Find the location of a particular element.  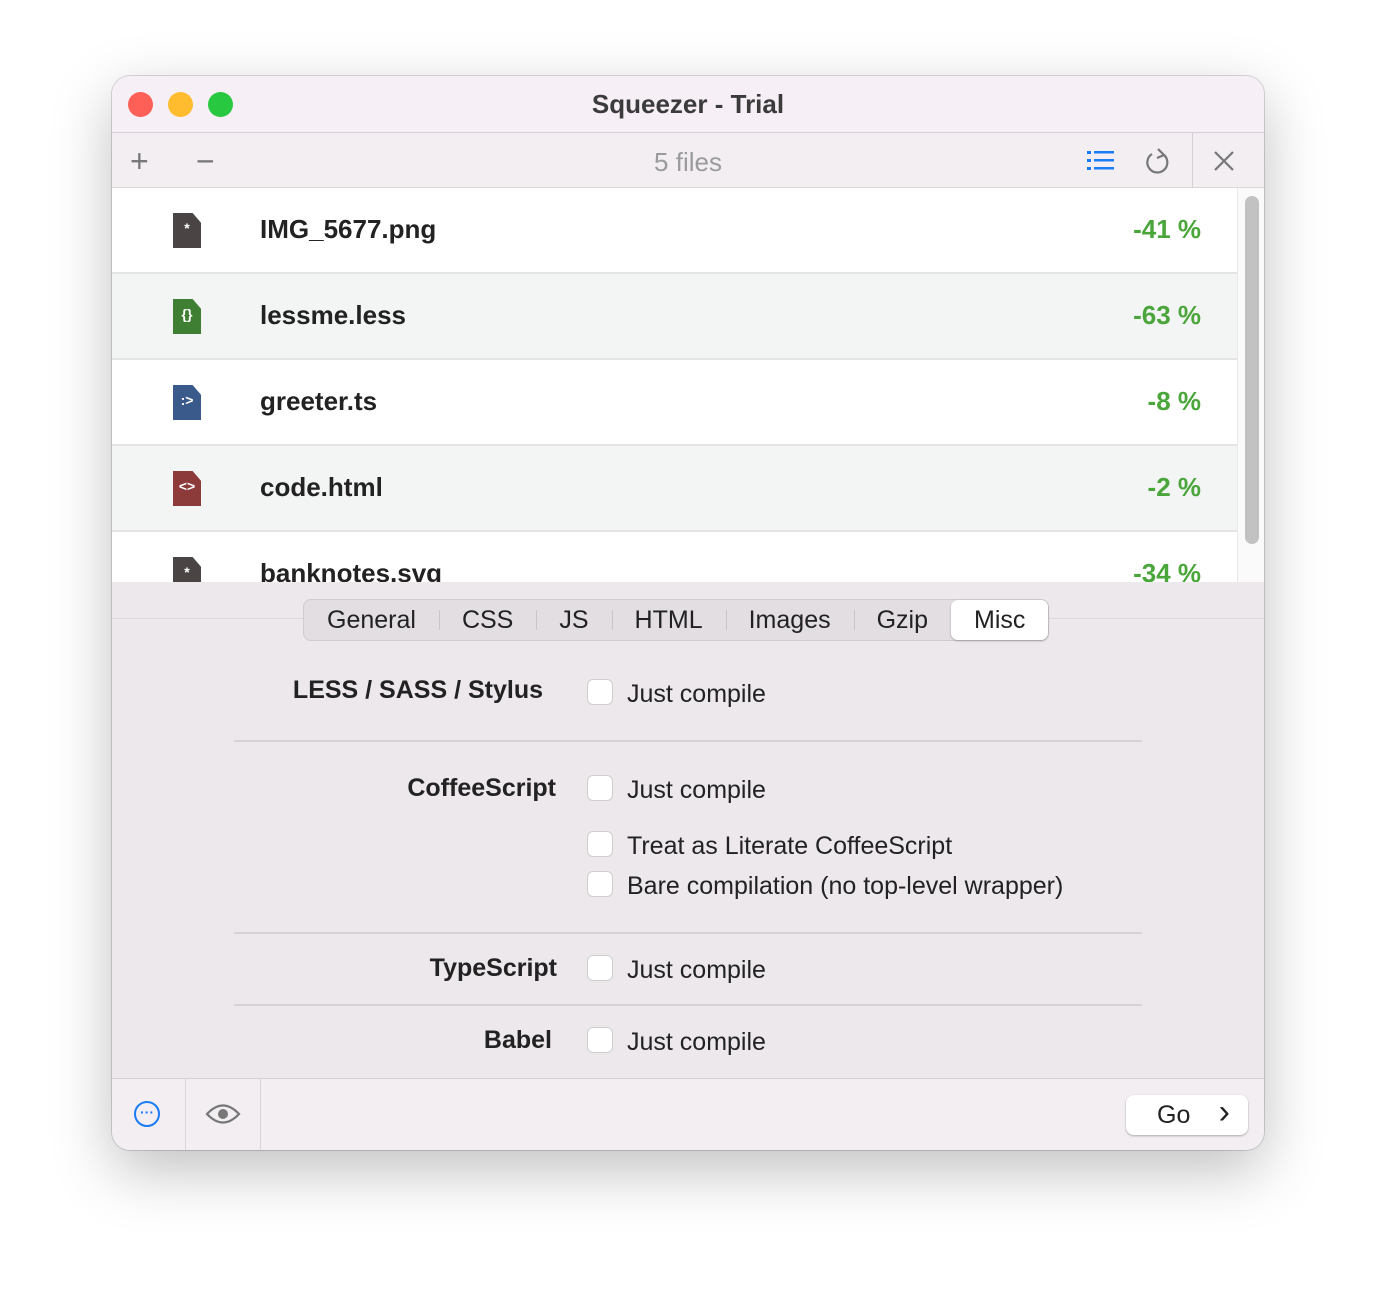

go-button: Go › is located at coordinates (1187, 1114).